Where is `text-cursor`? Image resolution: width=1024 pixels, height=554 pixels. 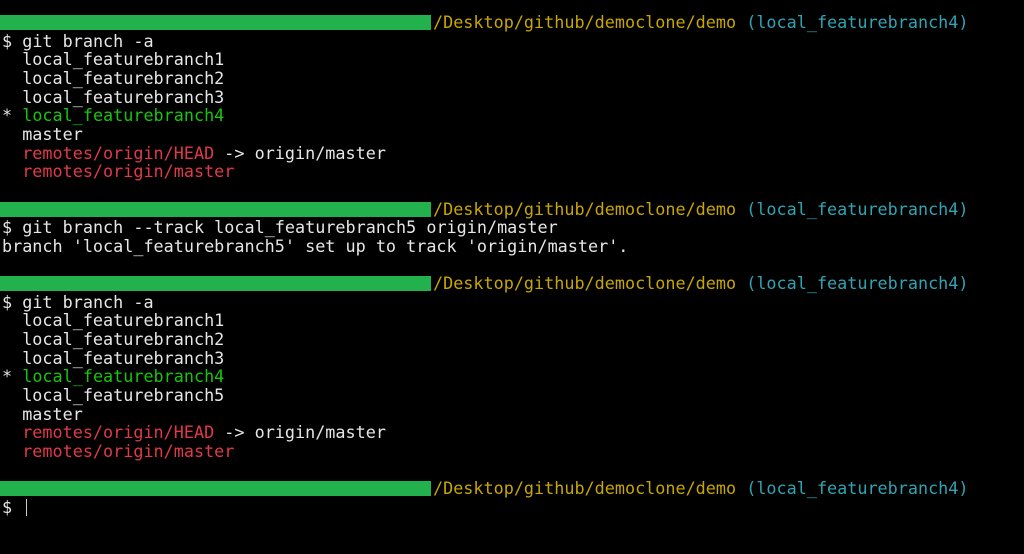 text-cursor is located at coordinates (27, 508).